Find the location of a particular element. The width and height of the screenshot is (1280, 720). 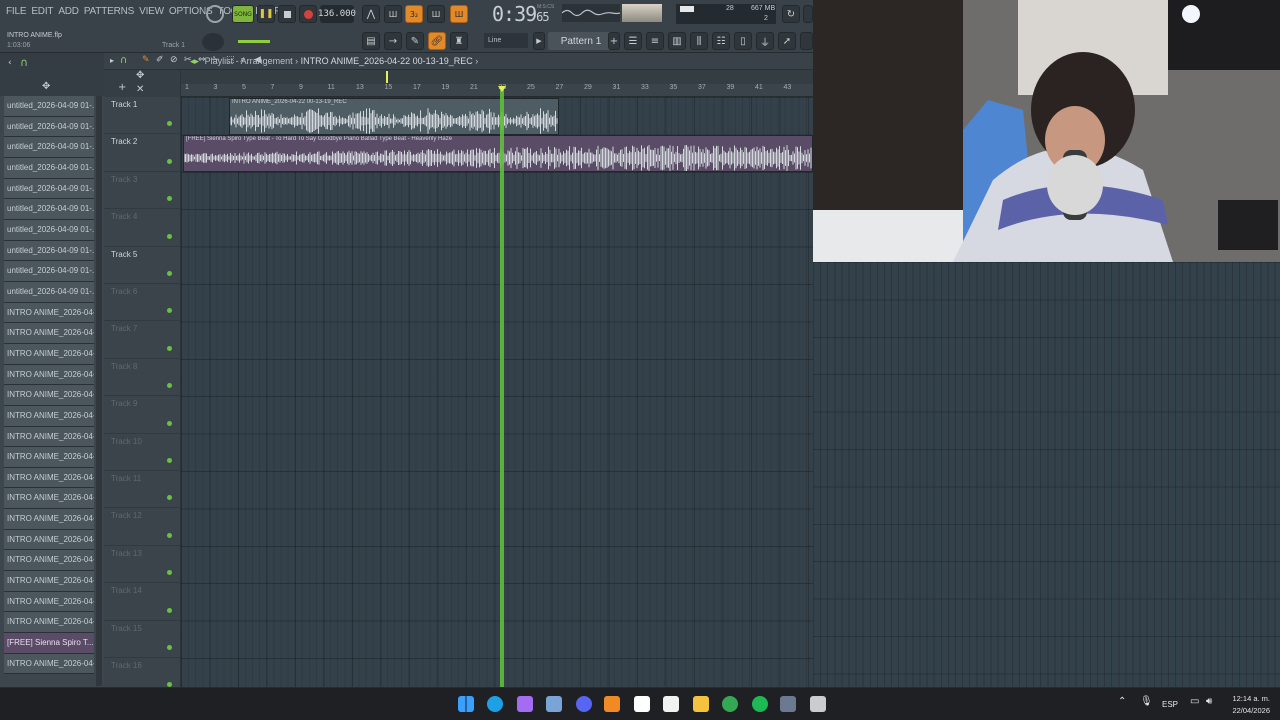

next-button: → is located at coordinates (393, 41).